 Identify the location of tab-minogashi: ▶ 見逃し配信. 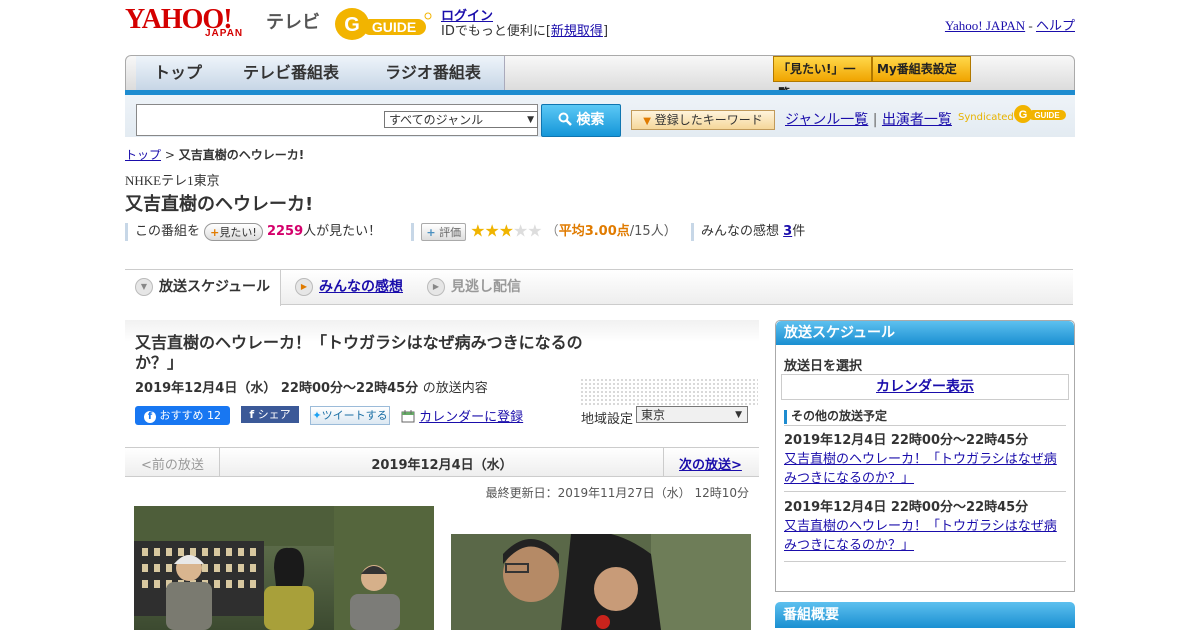
(474, 287).